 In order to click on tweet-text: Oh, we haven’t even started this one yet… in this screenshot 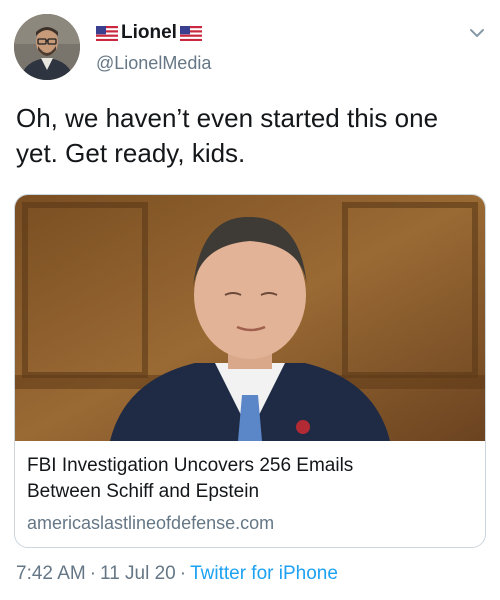, I will do `click(227, 135)`.